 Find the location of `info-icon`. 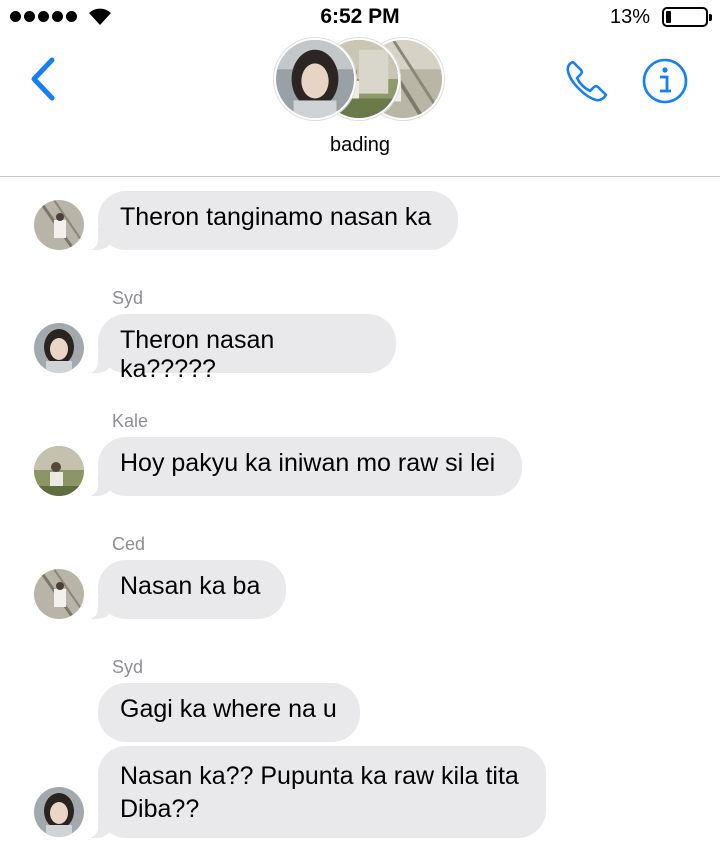

info-icon is located at coordinates (665, 81).